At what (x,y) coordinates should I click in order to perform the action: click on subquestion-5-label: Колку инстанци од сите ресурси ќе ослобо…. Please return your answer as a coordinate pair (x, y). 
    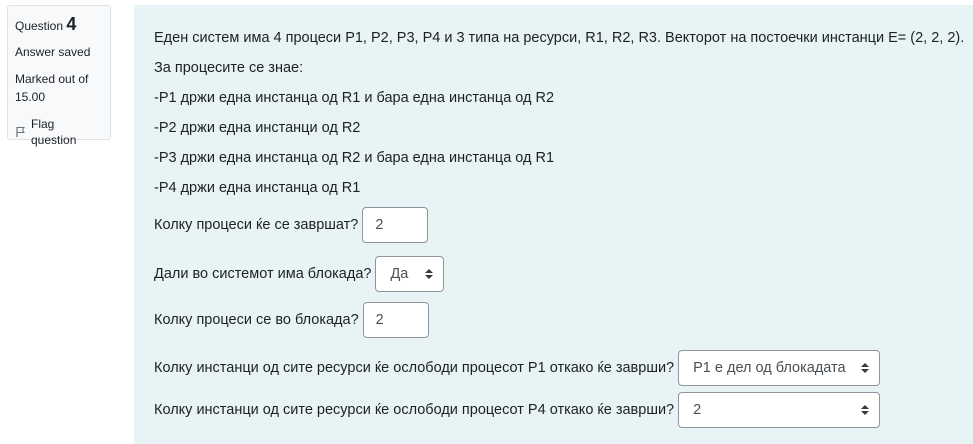
    Looking at the image, I should click on (414, 410).